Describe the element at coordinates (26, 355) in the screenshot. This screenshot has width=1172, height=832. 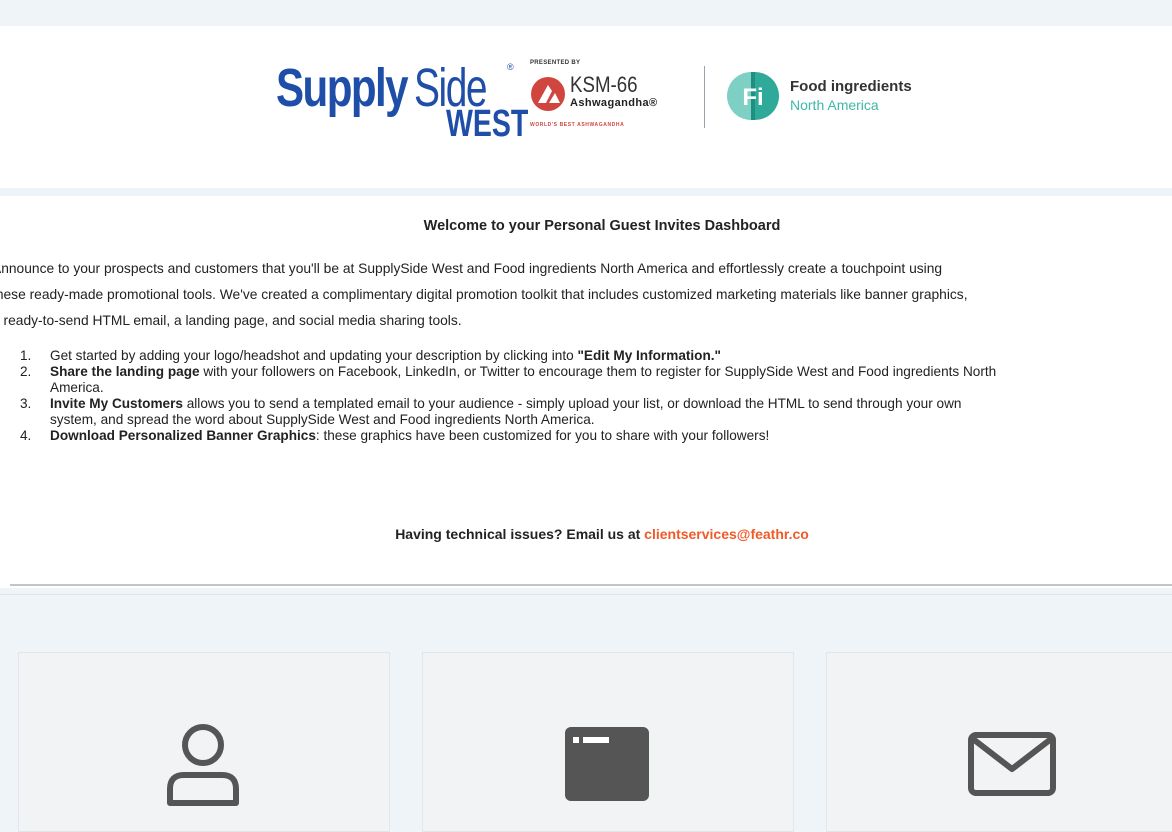
I see `step-number: 1.` at that location.